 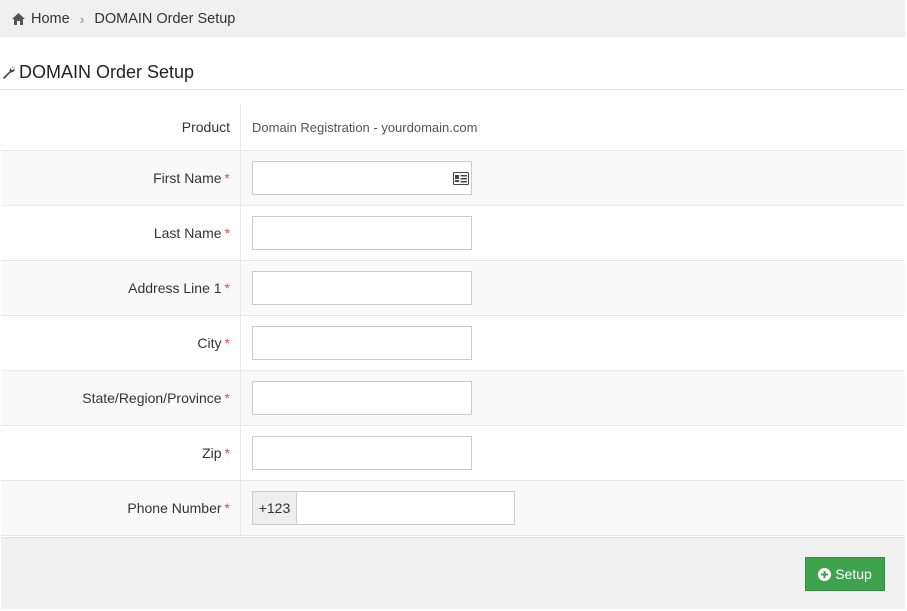 I want to click on page-title: DOMAIN Order Setup, so click(x=107, y=72).